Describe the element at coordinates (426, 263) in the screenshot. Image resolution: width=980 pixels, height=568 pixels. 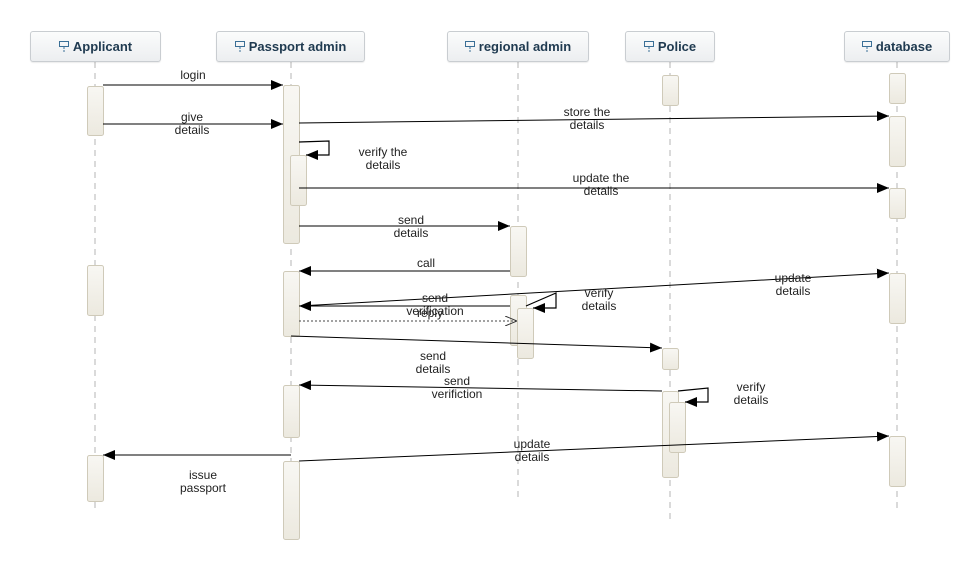
I see `message-label-call: call` at that location.